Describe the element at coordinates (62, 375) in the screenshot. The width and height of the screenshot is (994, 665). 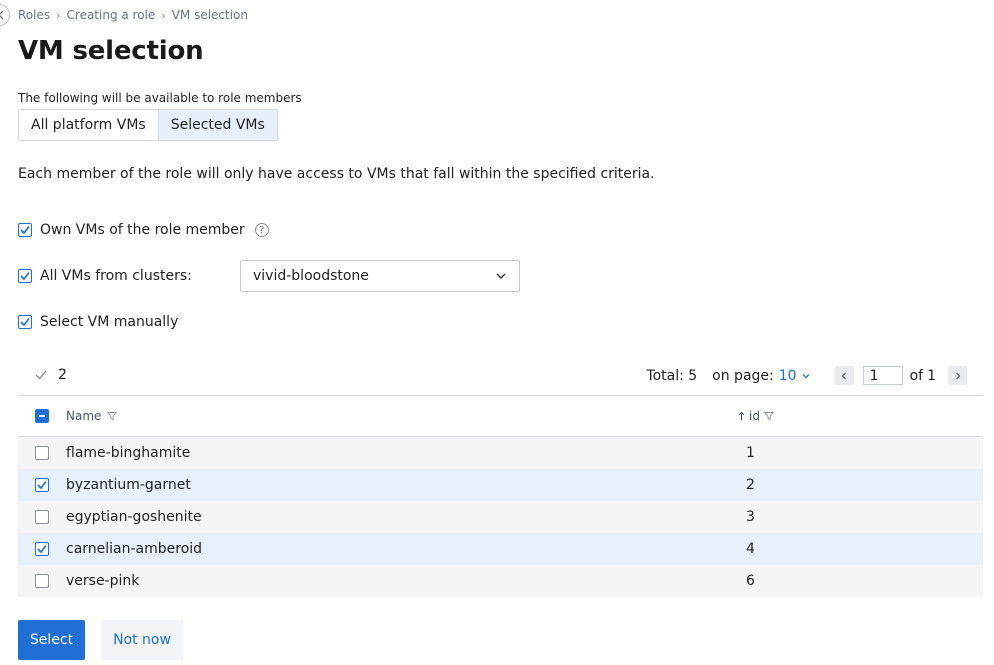
I see `selected-count-value: 2` at that location.